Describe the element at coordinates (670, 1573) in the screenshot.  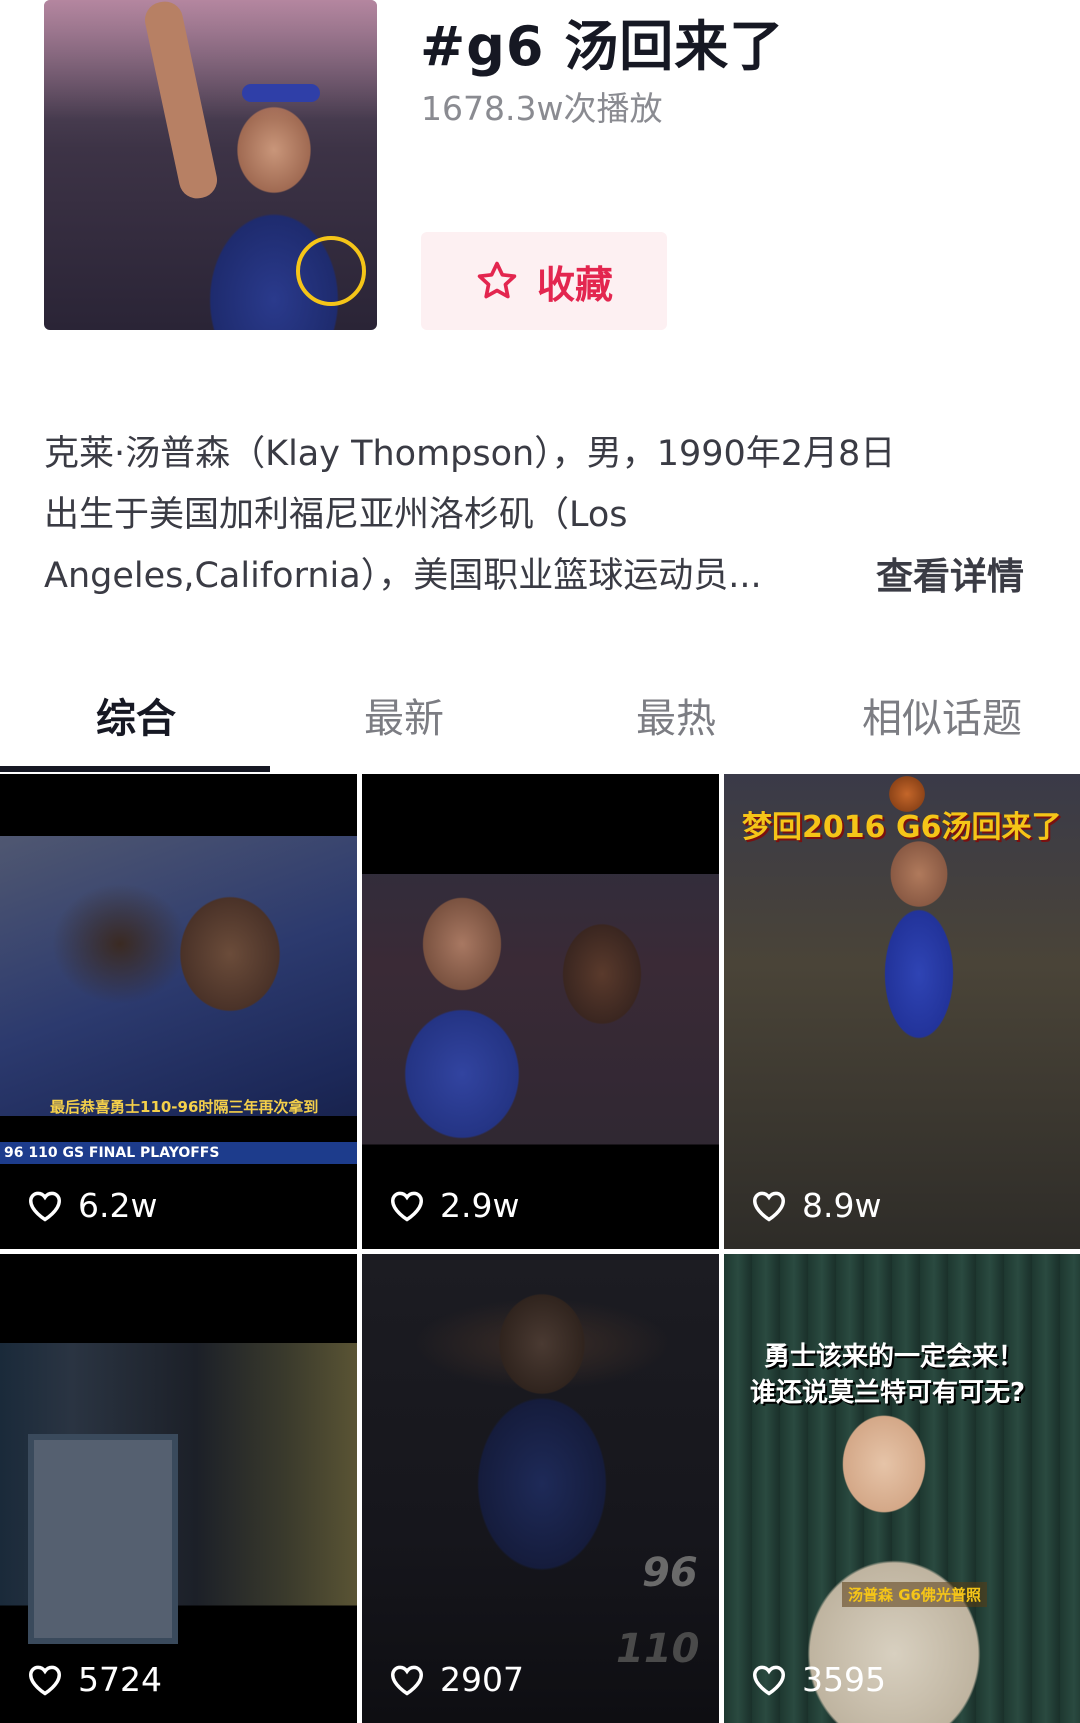
I see `score-home: 96` at that location.